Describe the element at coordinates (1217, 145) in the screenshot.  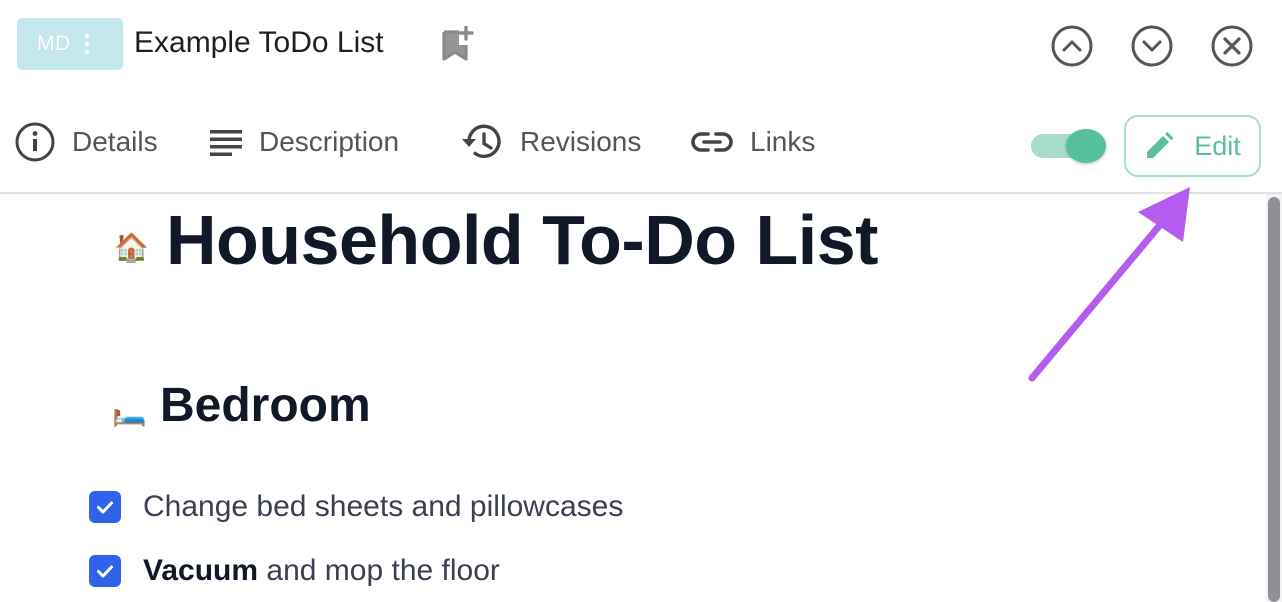
I see `edit-button-label: Edit` at that location.